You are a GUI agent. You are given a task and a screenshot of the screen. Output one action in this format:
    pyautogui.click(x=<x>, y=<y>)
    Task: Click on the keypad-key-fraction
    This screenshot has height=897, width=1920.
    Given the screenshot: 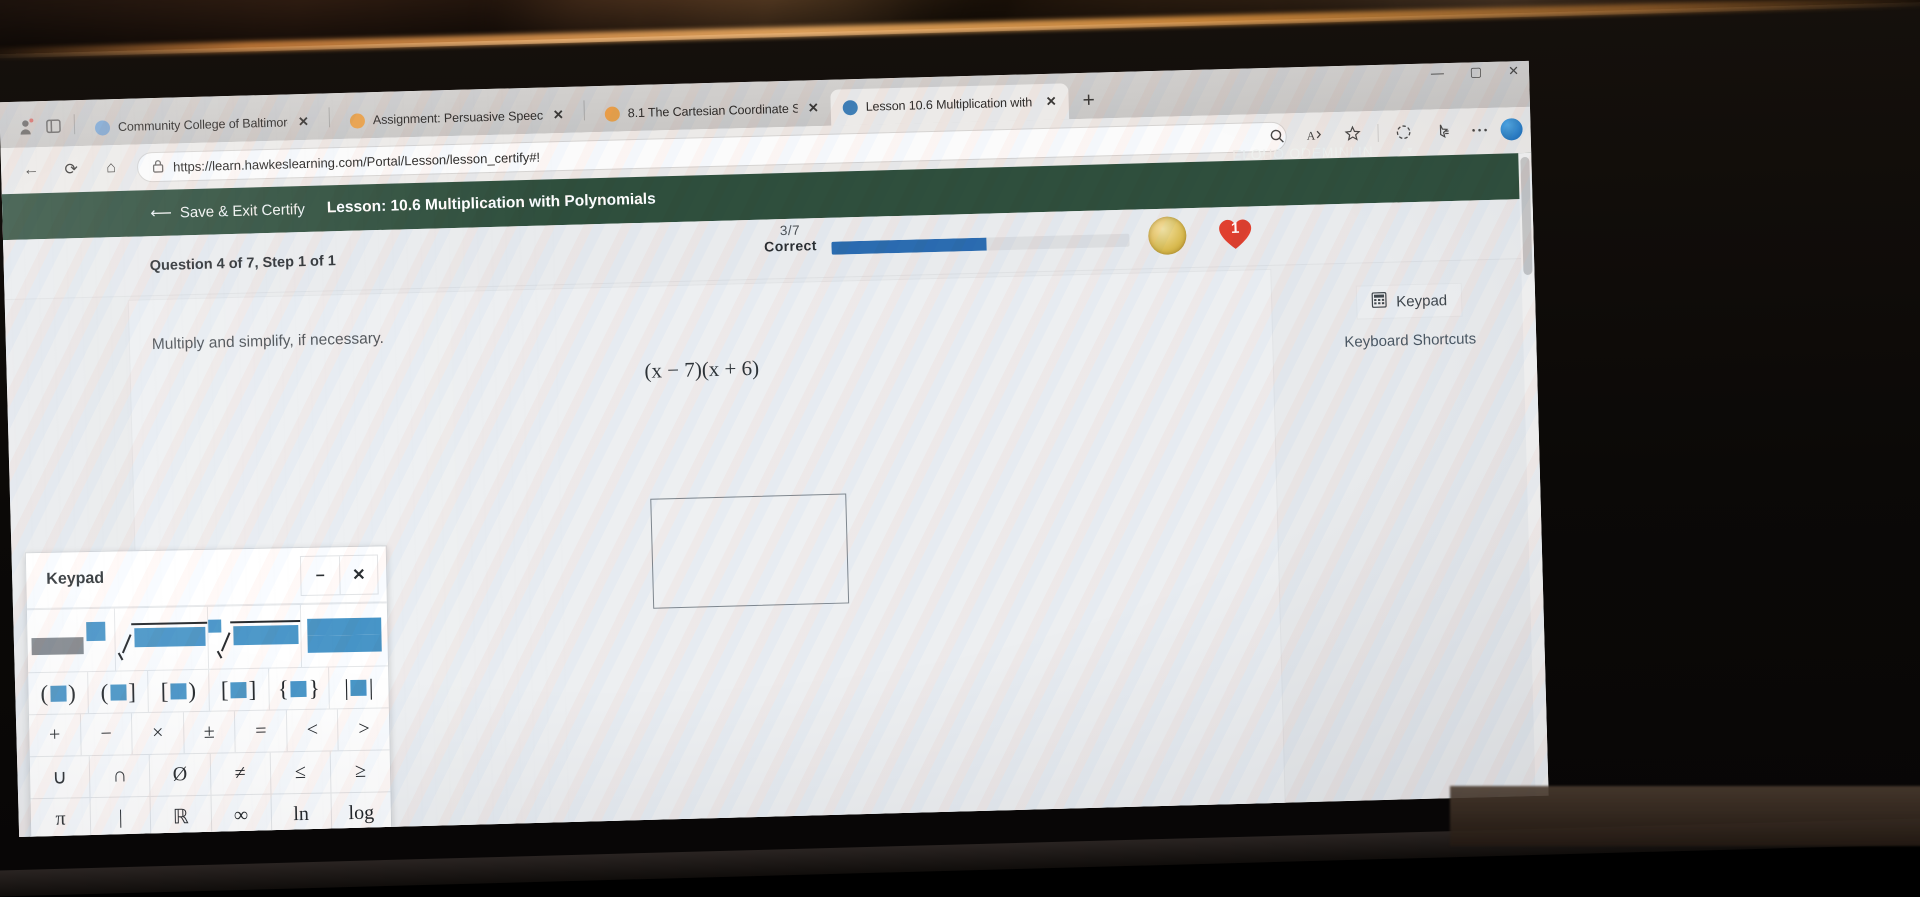 What is the action you would take?
    pyautogui.click(x=343, y=635)
    